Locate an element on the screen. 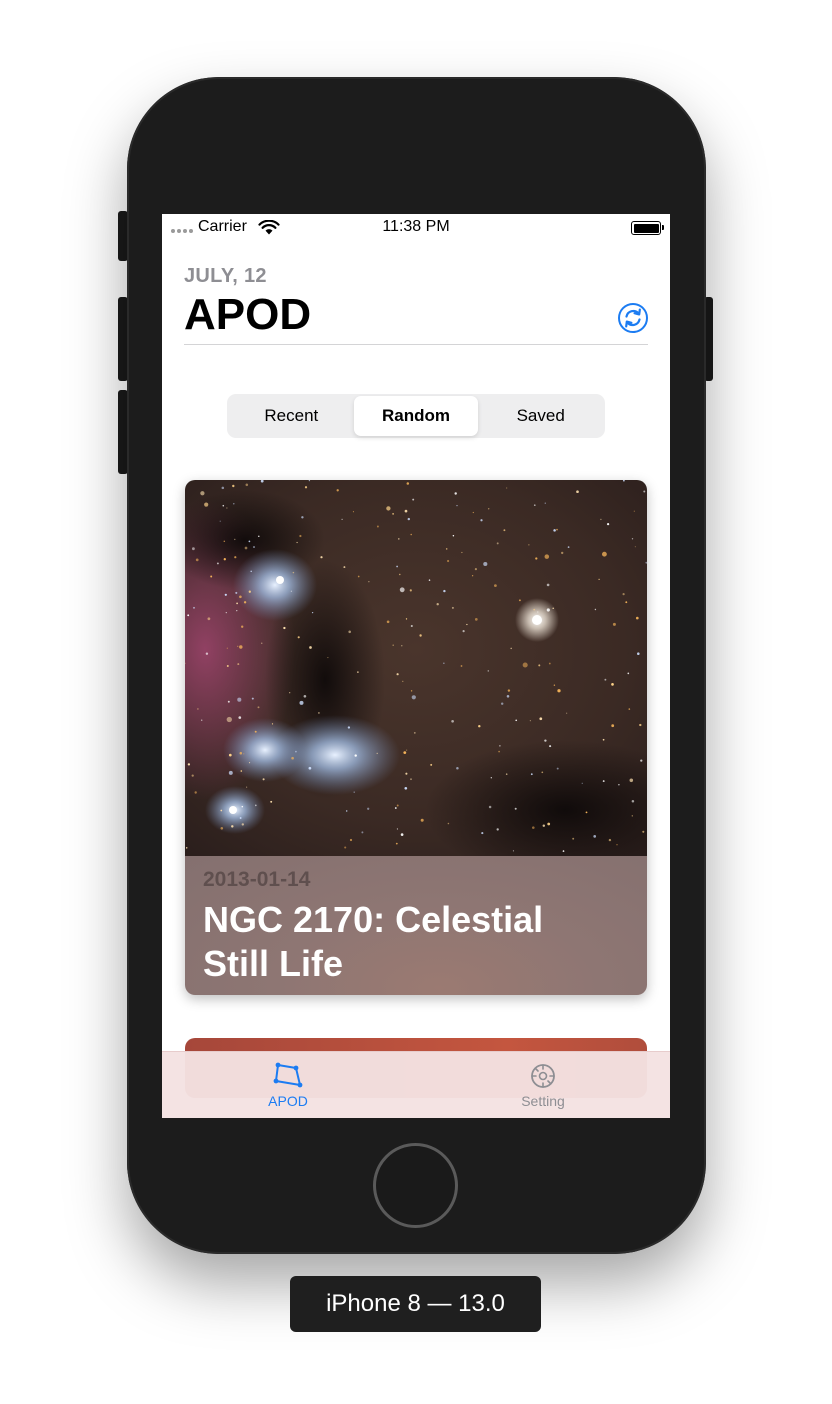 This screenshot has width=832, height=1404. status-bar: Carrier 11:38 PM is located at coordinates (416, 228).